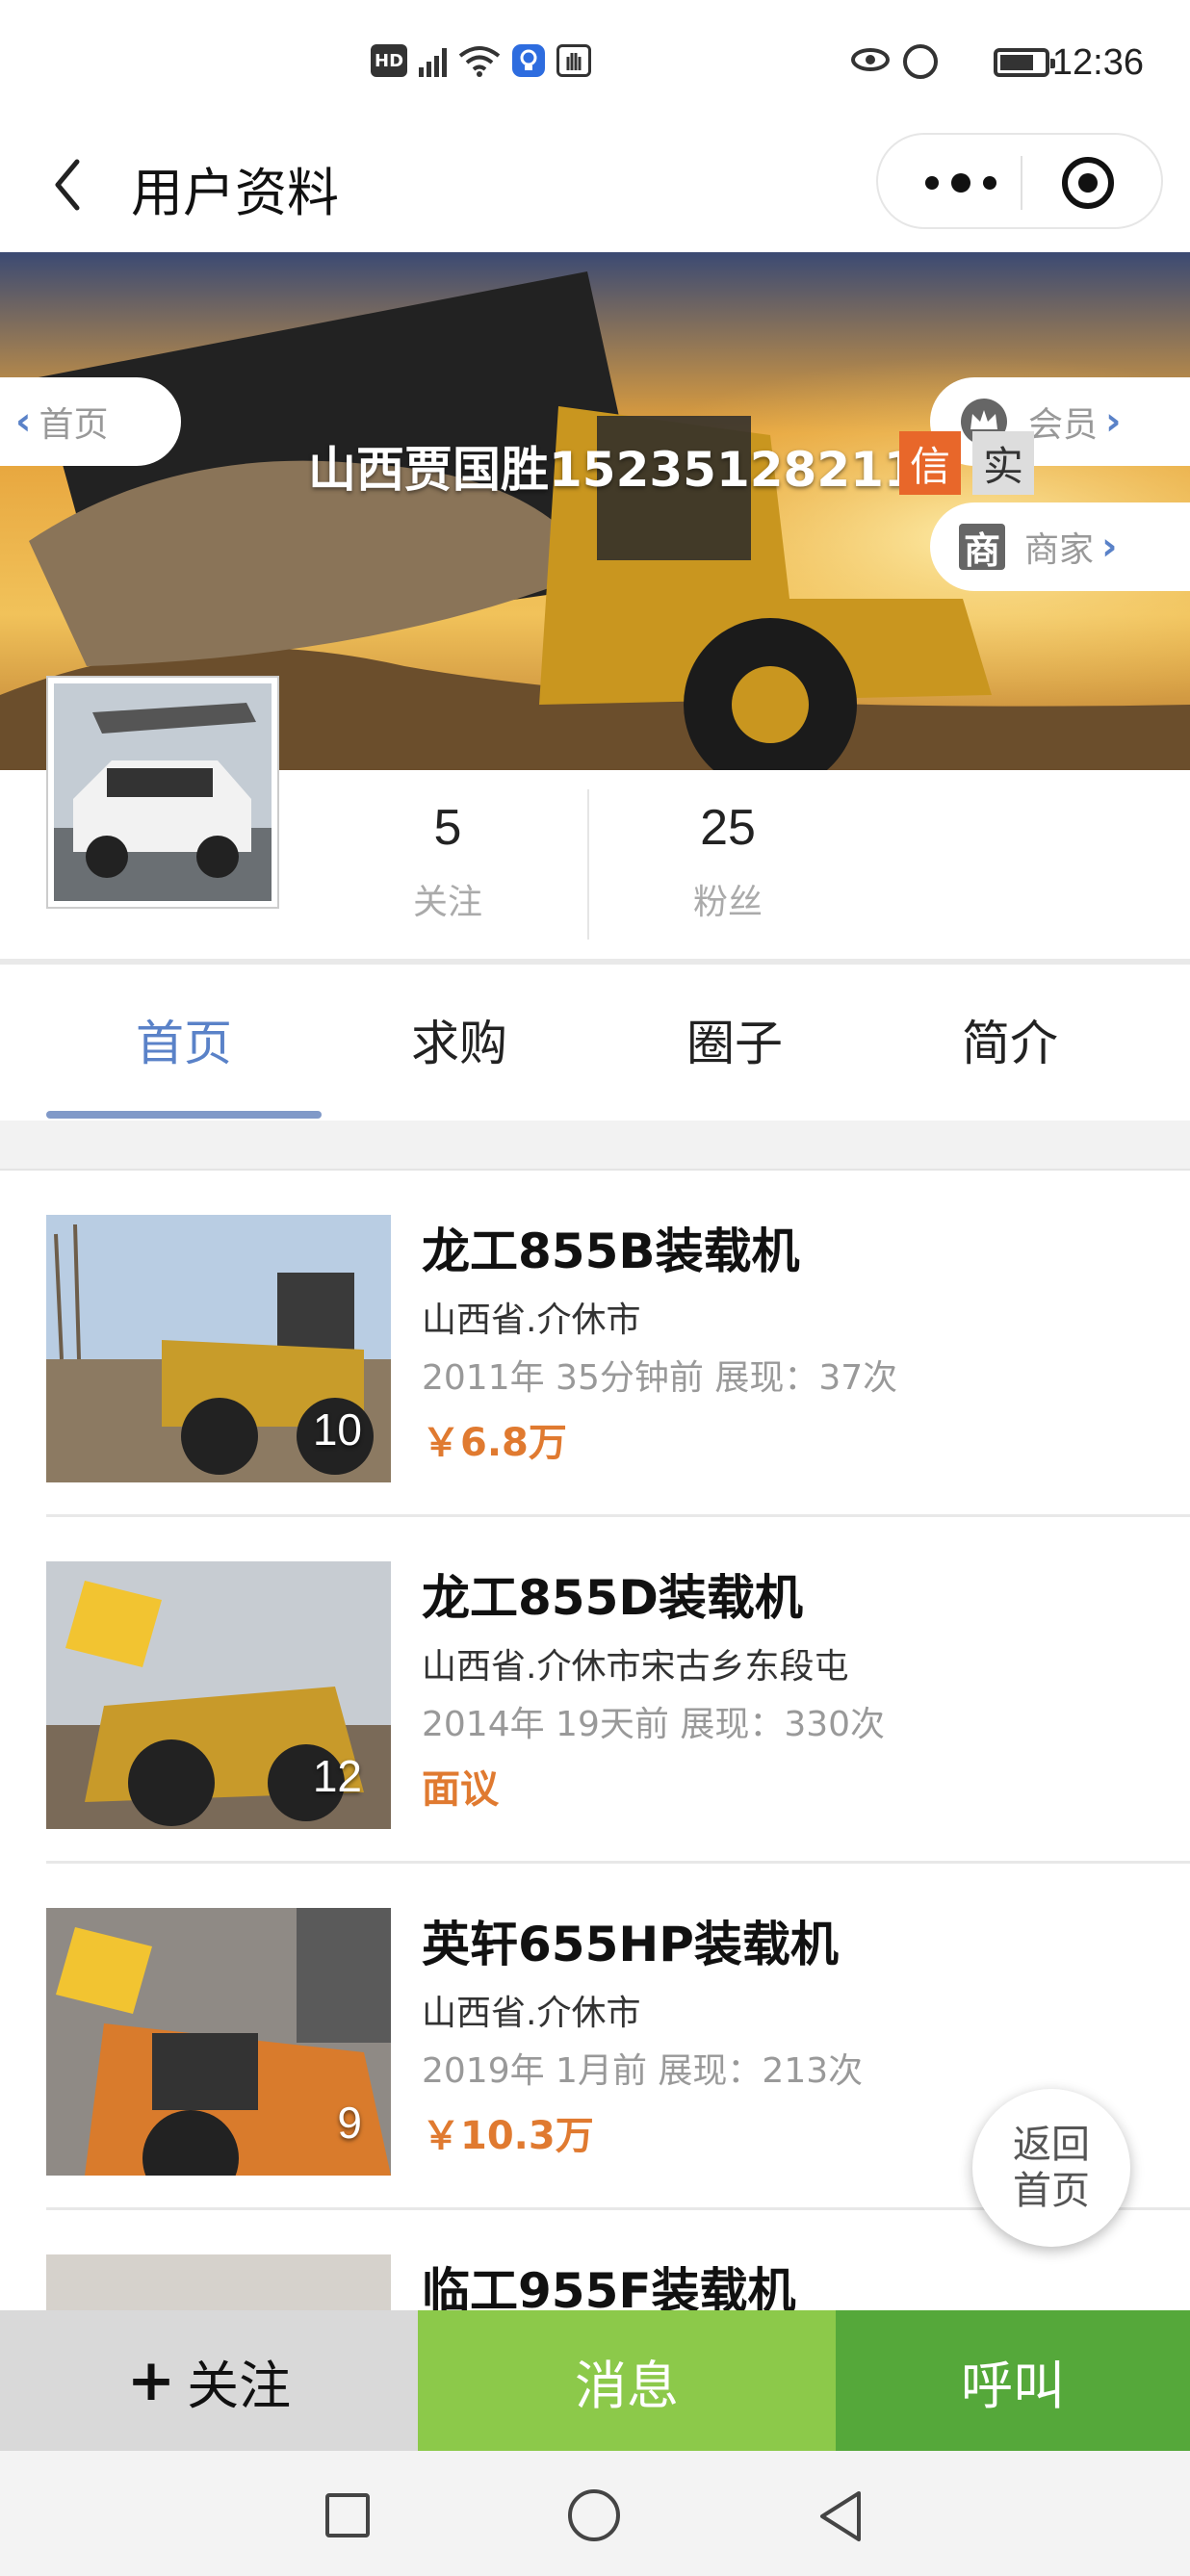  I want to click on mini-program-capsule, so click(1020, 181).